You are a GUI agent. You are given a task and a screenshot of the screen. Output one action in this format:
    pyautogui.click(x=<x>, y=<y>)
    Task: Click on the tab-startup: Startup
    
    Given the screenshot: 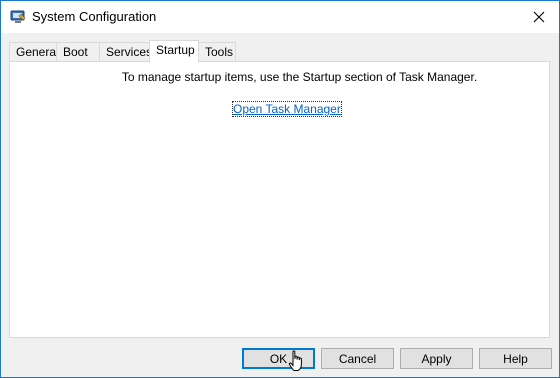 What is the action you would take?
    pyautogui.click(x=174, y=51)
    